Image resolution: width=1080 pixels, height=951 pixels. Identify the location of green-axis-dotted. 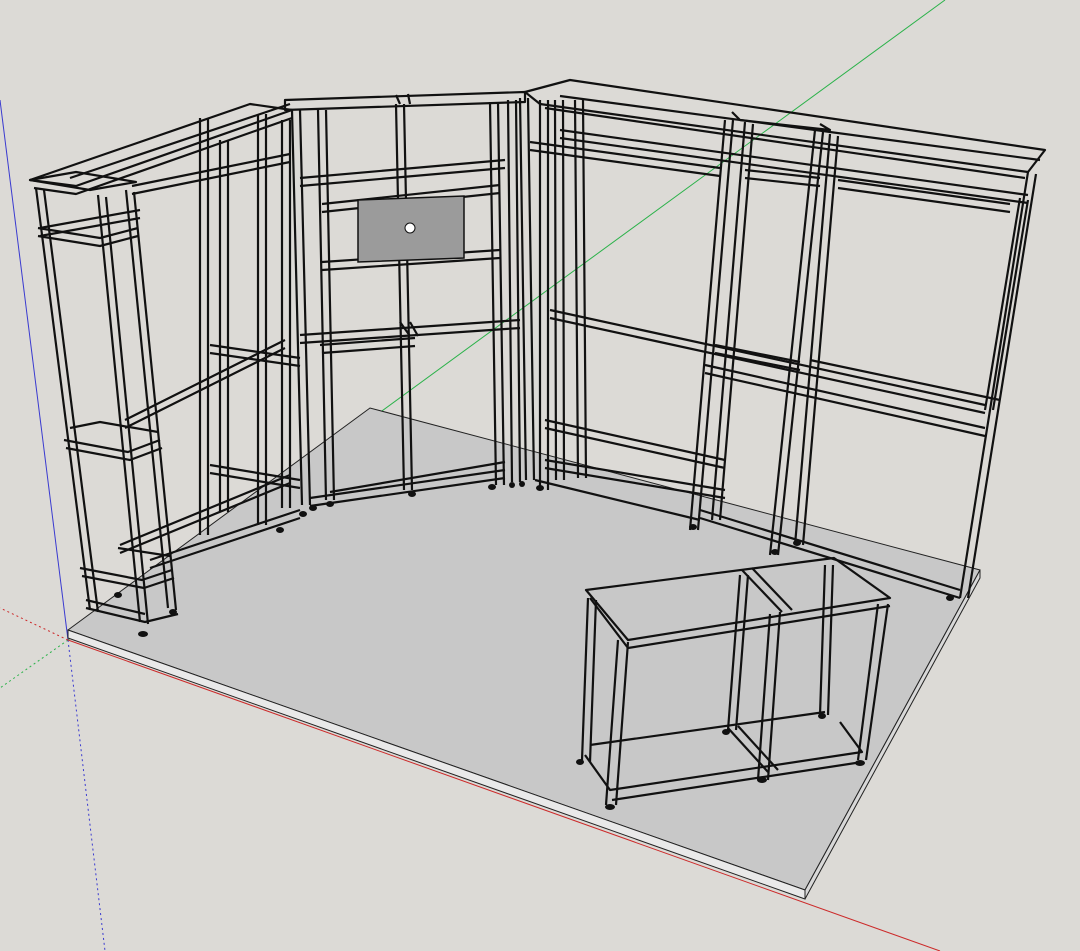
(34, 664).